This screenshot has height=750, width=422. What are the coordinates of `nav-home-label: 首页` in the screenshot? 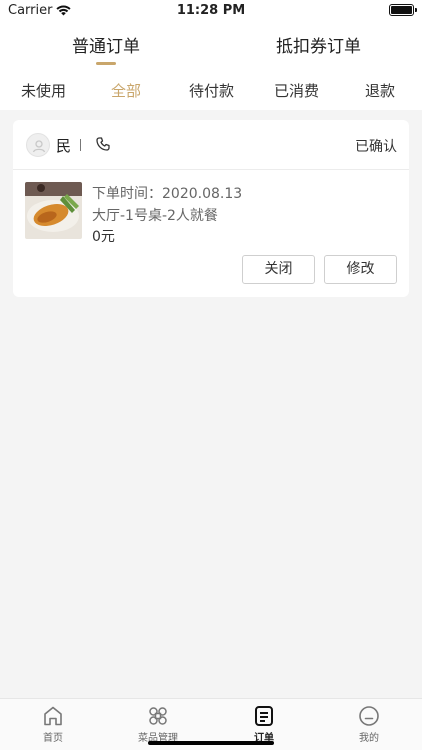 It's located at (53, 738).